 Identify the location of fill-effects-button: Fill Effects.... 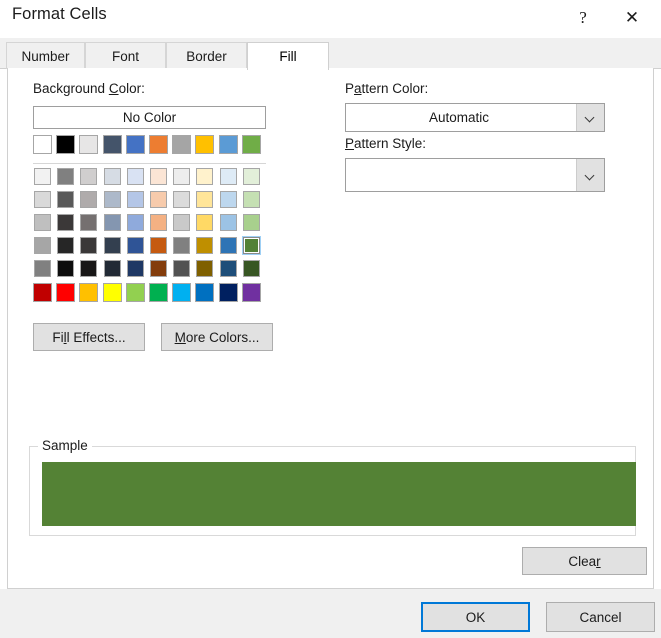
(89, 337).